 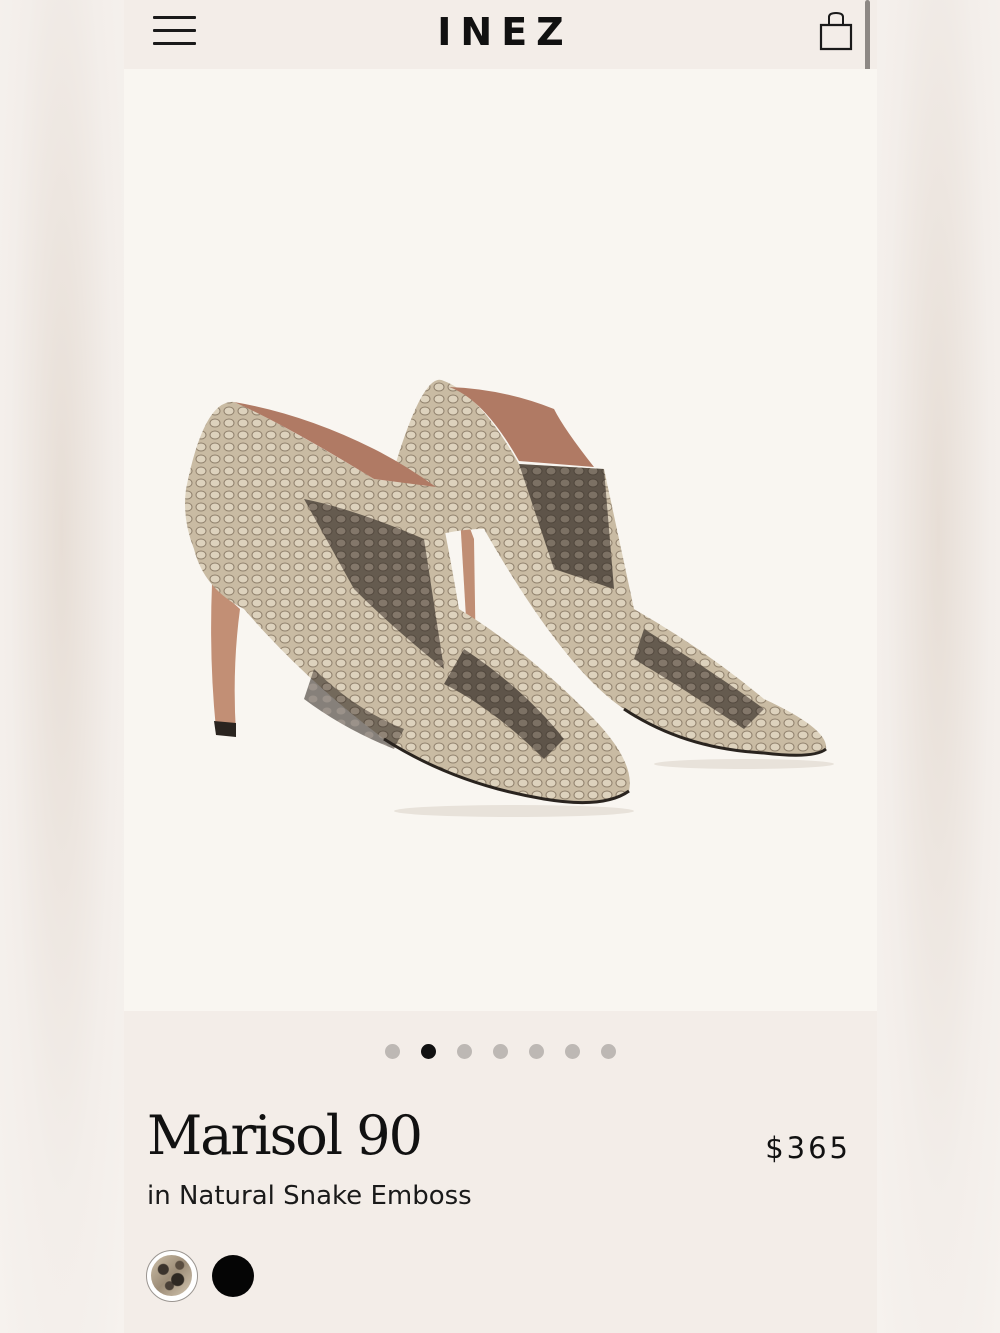 I want to click on right-backdrop, so click(x=938, y=666).